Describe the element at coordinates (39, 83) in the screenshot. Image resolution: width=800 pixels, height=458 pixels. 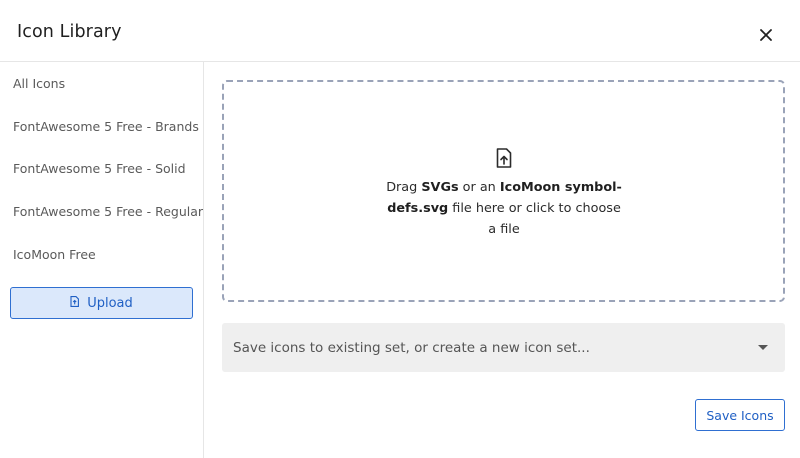
I see `sidebar-item-all-icons: All Icons` at that location.